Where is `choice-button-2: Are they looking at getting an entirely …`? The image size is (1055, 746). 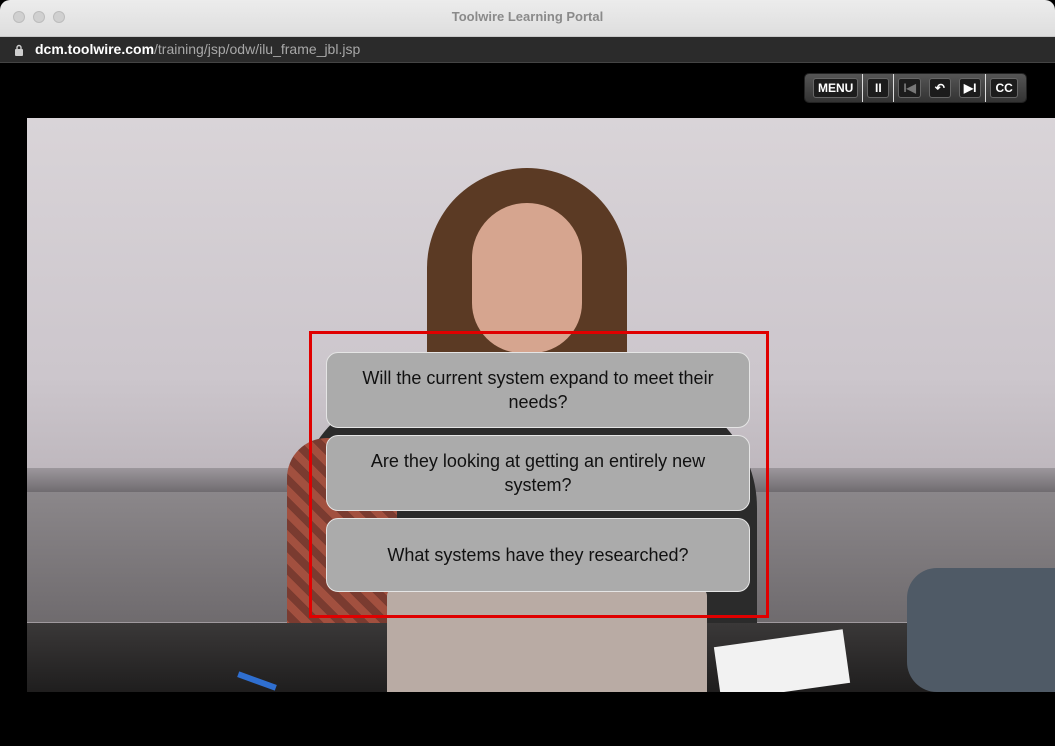
choice-button-2: Are they looking at getting an entirely … is located at coordinates (538, 473).